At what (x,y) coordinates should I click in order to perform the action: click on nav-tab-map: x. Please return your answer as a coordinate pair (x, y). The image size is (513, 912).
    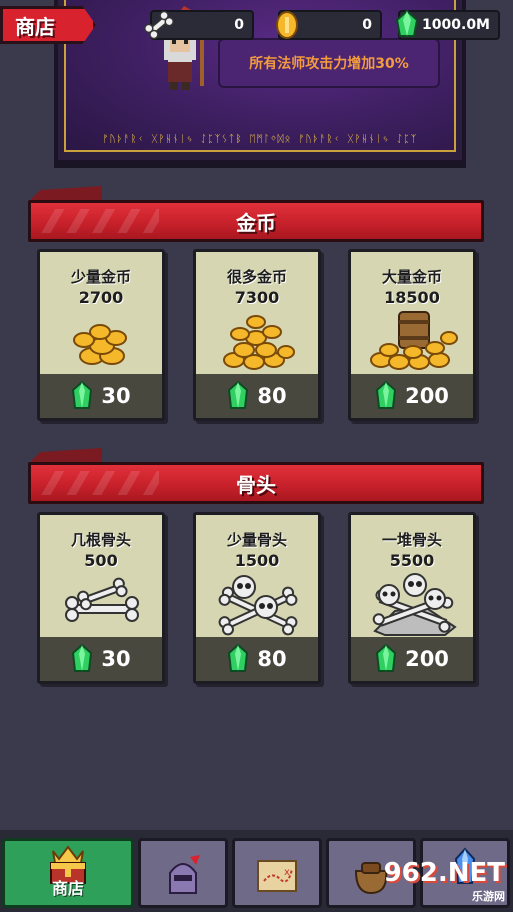
    Looking at the image, I should click on (277, 873).